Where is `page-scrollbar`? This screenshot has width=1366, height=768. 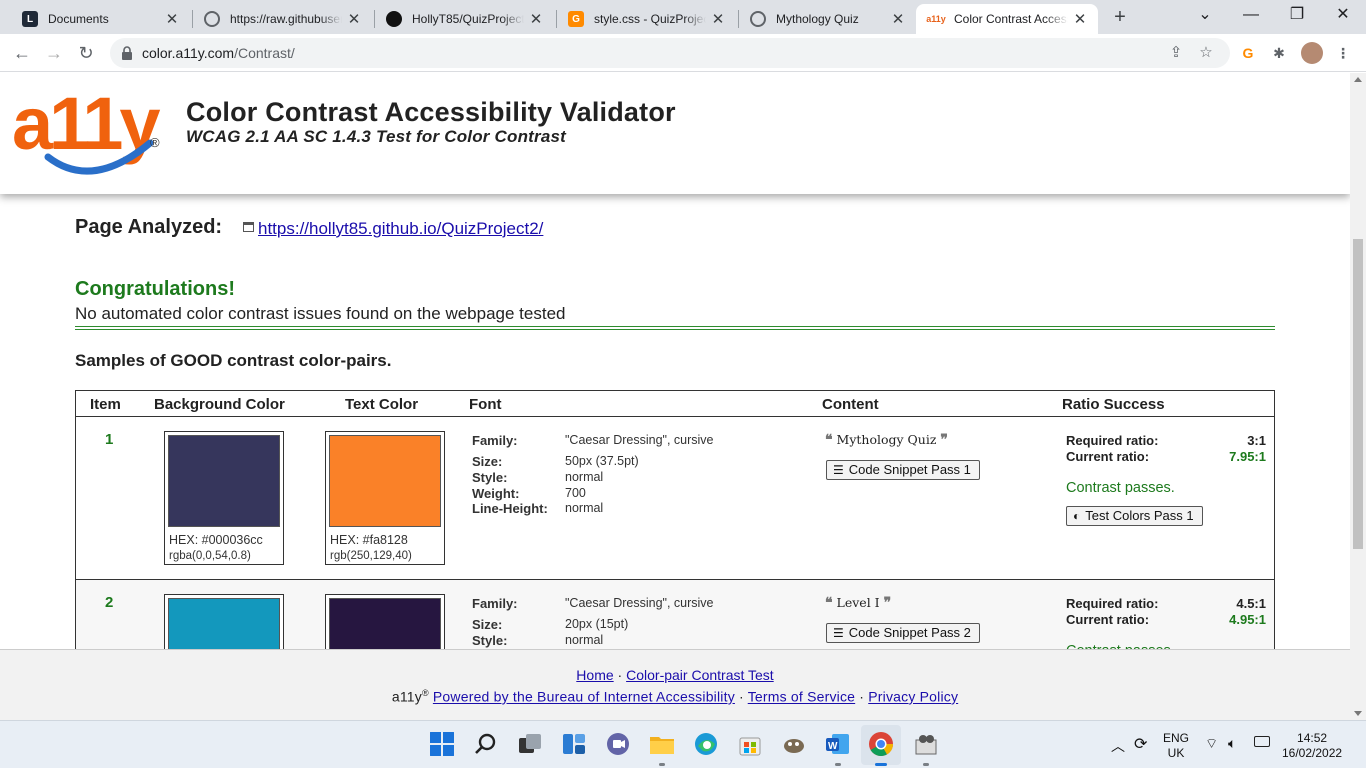 page-scrollbar is located at coordinates (1358, 396).